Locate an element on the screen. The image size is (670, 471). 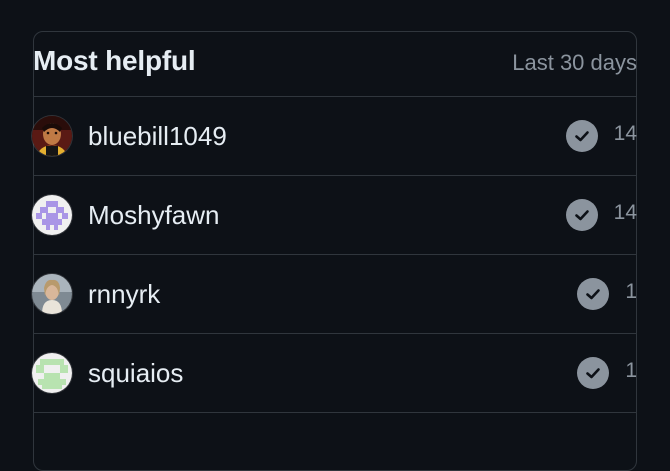
contributor-username: rnnyrk is located at coordinates (332, 294).